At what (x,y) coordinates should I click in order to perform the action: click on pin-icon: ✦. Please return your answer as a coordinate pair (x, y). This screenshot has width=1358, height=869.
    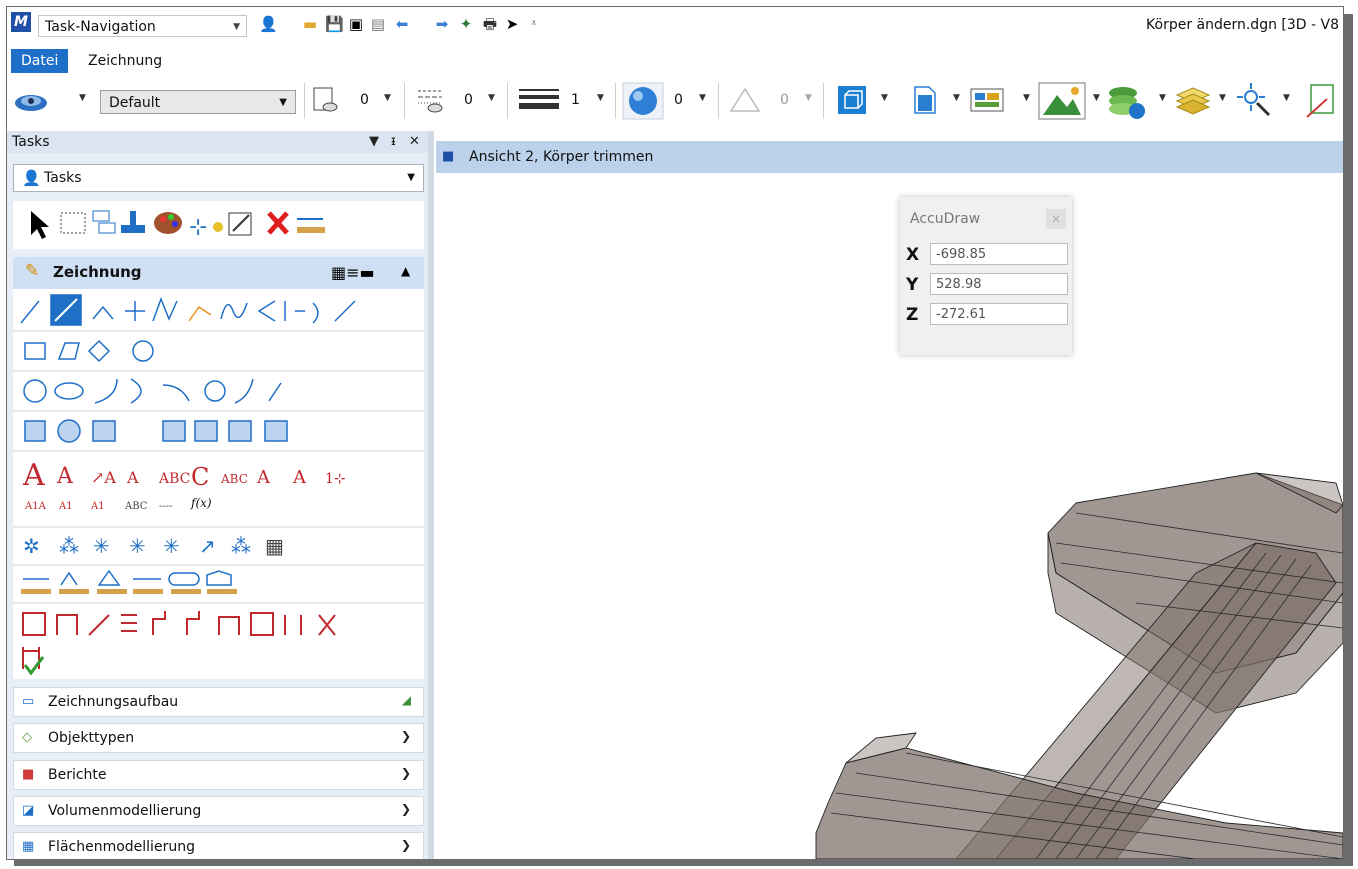
    Looking at the image, I should click on (466, 24).